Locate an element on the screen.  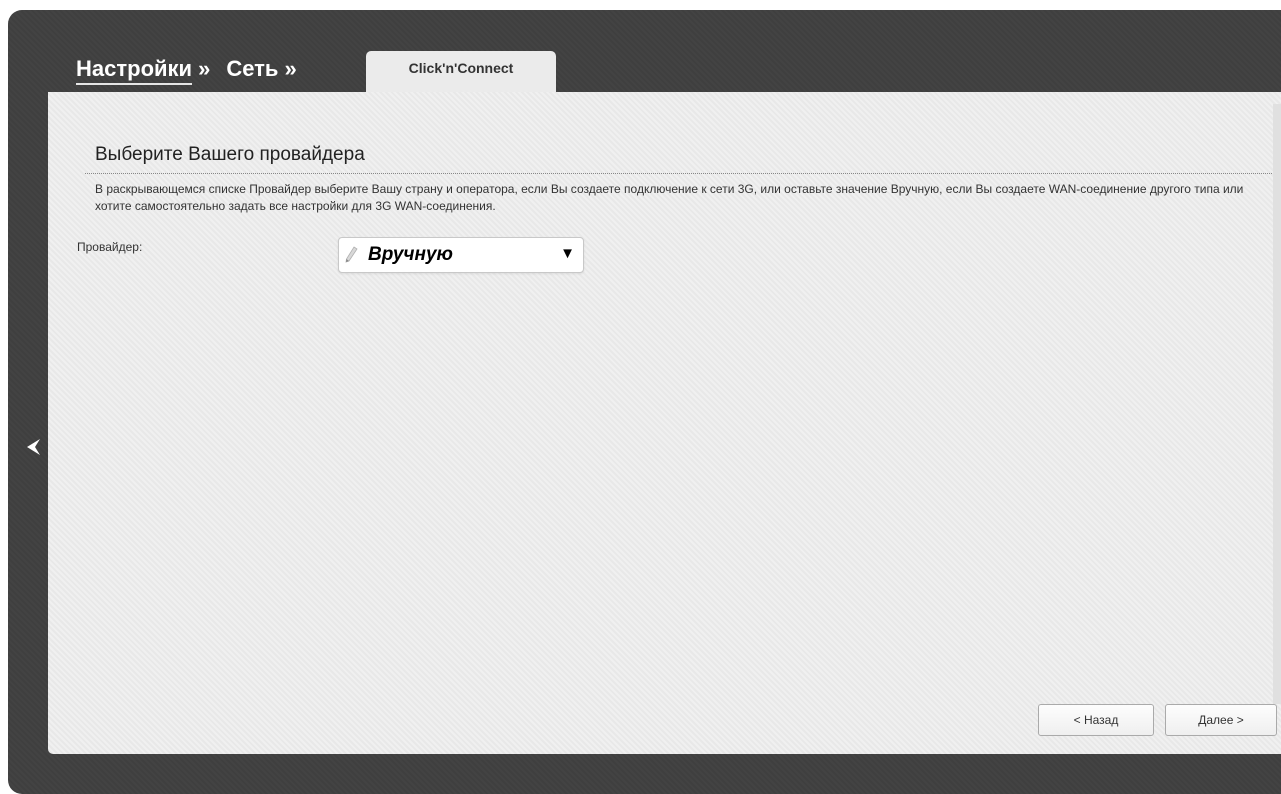
provider-select: Вручную ▼ is located at coordinates (461, 255).